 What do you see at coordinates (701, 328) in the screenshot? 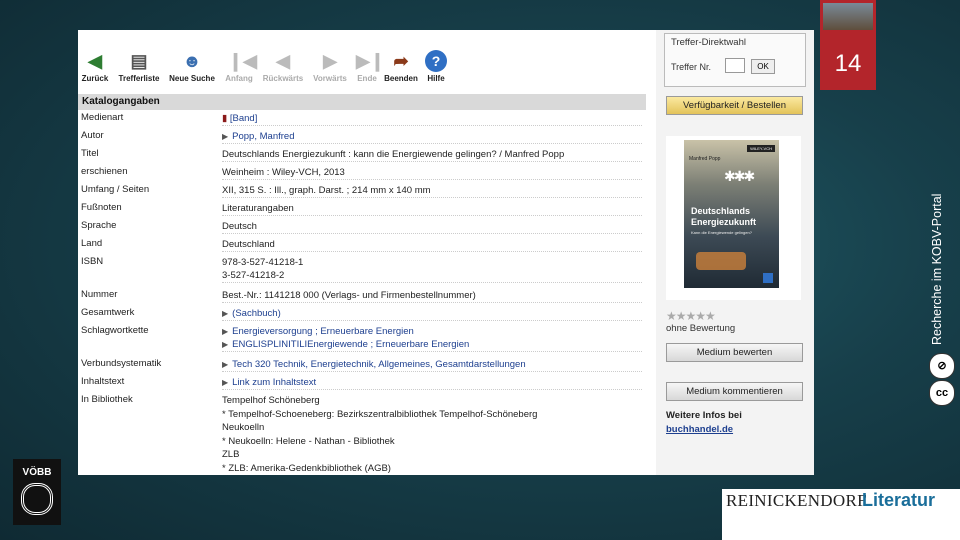
I see `rating-text: ohne Bewertung` at bounding box center [701, 328].